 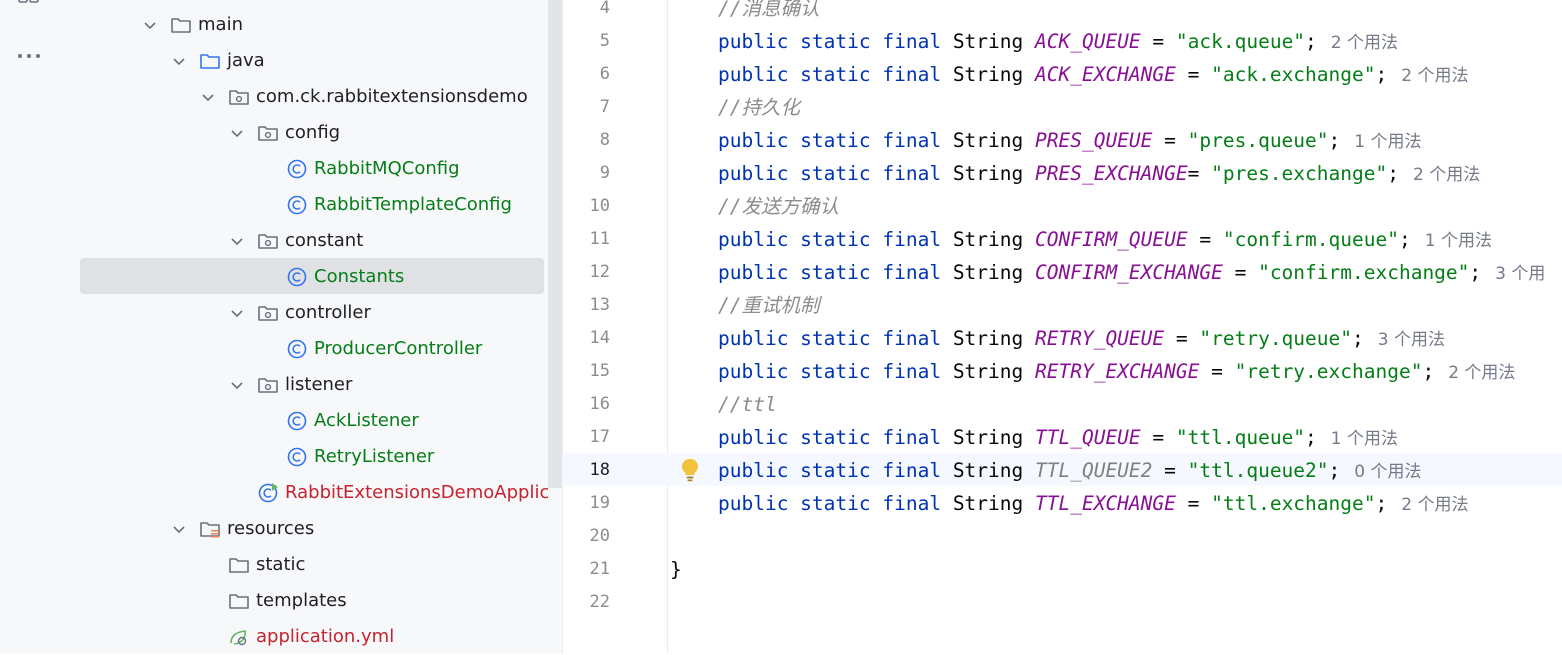 I want to click on usages-hint: 3 个用法, so click(x=1411, y=340).